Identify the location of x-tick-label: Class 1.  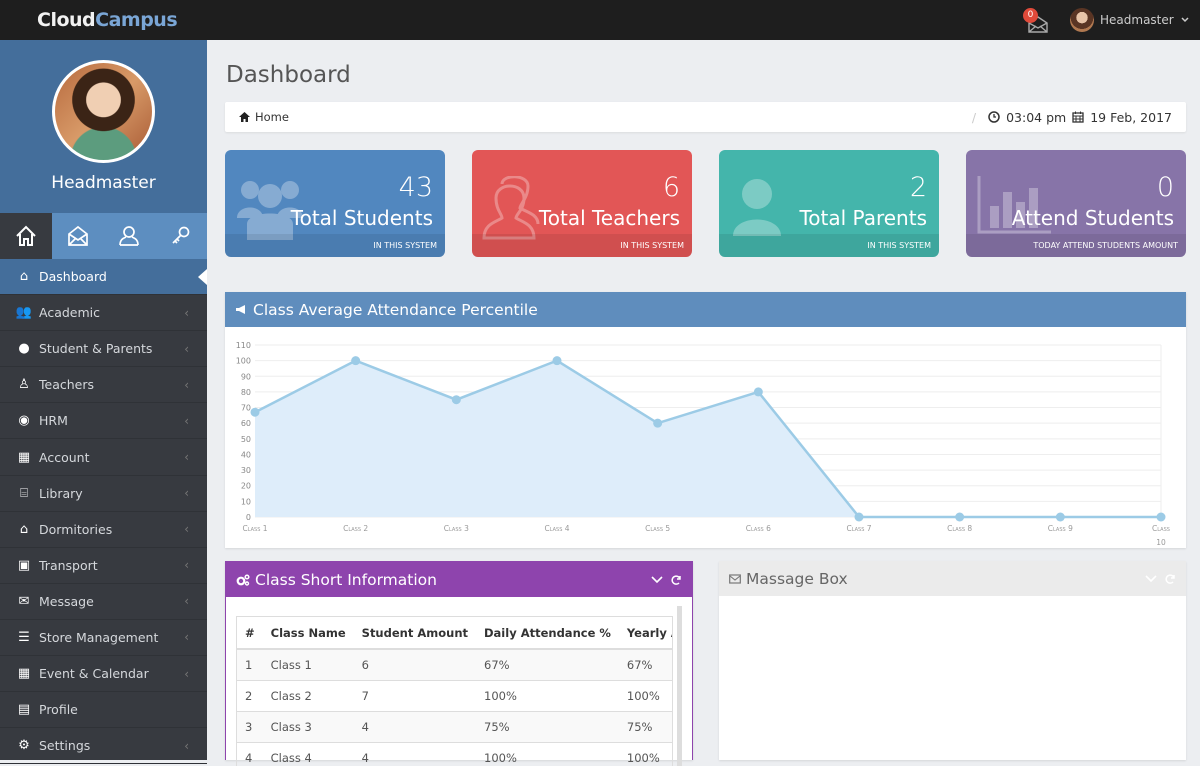
(254, 528).